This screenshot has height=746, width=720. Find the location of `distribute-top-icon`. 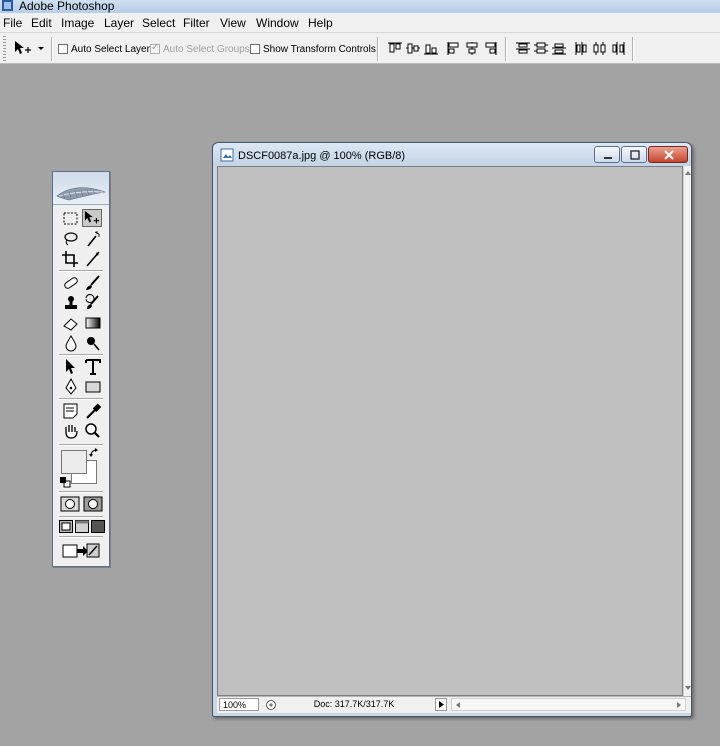

distribute-top-icon is located at coordinates (523, 48).